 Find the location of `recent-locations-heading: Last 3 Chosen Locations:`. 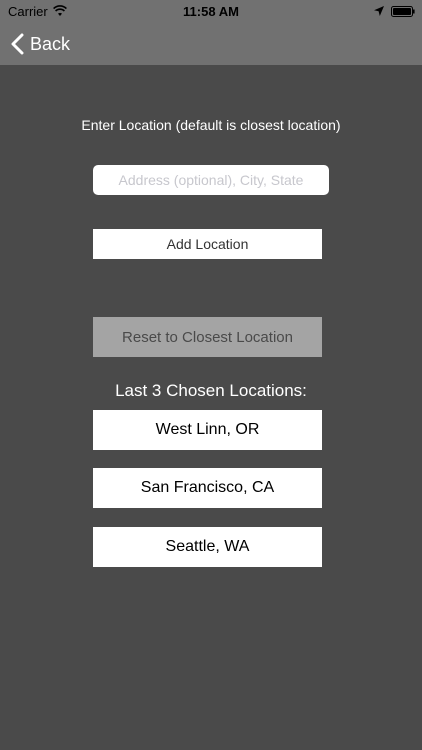

recent-locations-heading: Last 3 Chosen Locations: is located at coordinates (211, 390).